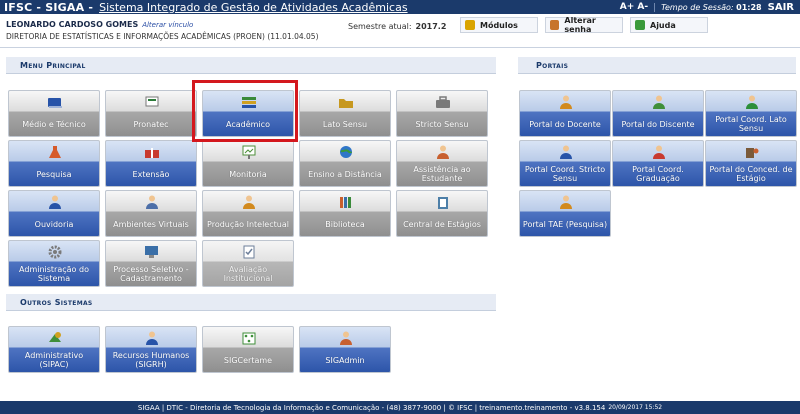 The height and width of the screenshot is (414, 800). I want to click on tile-pronatec: Pronatec, so click(151, 113).